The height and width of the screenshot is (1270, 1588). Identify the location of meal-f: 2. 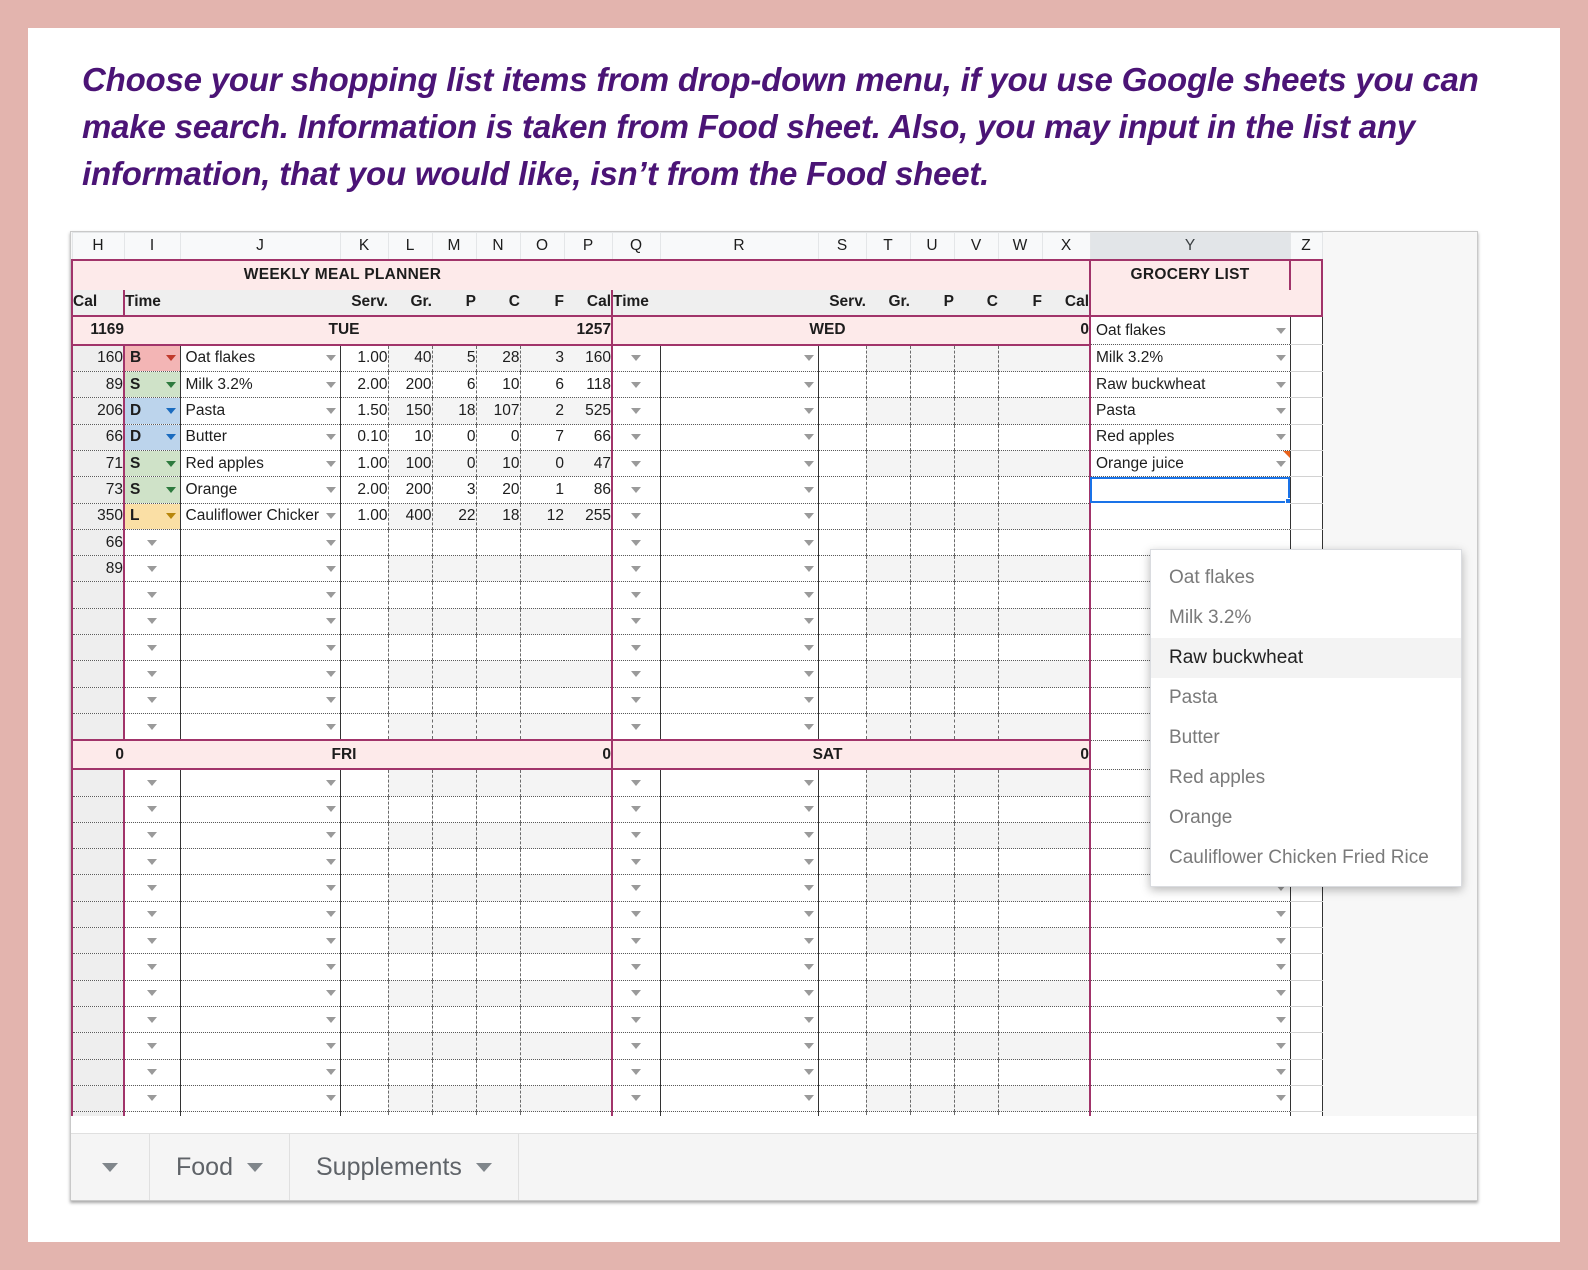
(541, 411).